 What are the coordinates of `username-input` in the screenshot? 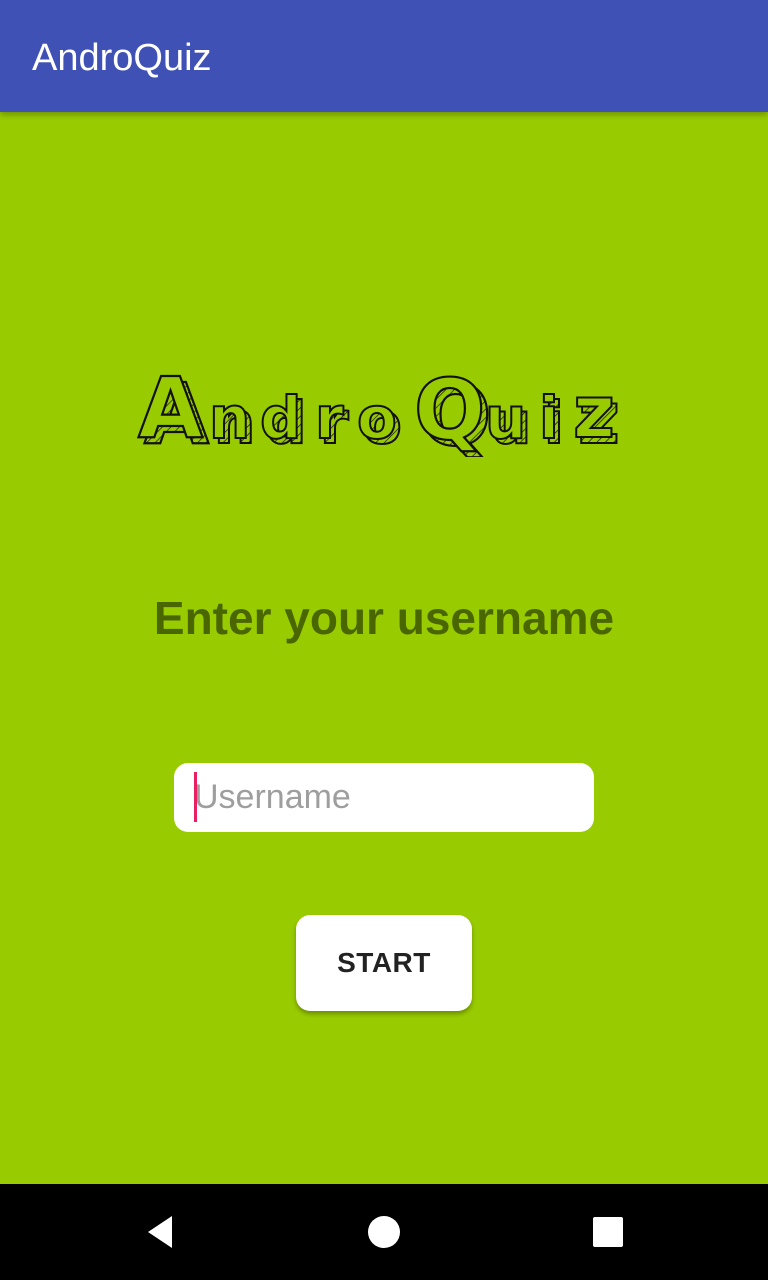 It's located at (389, 797).